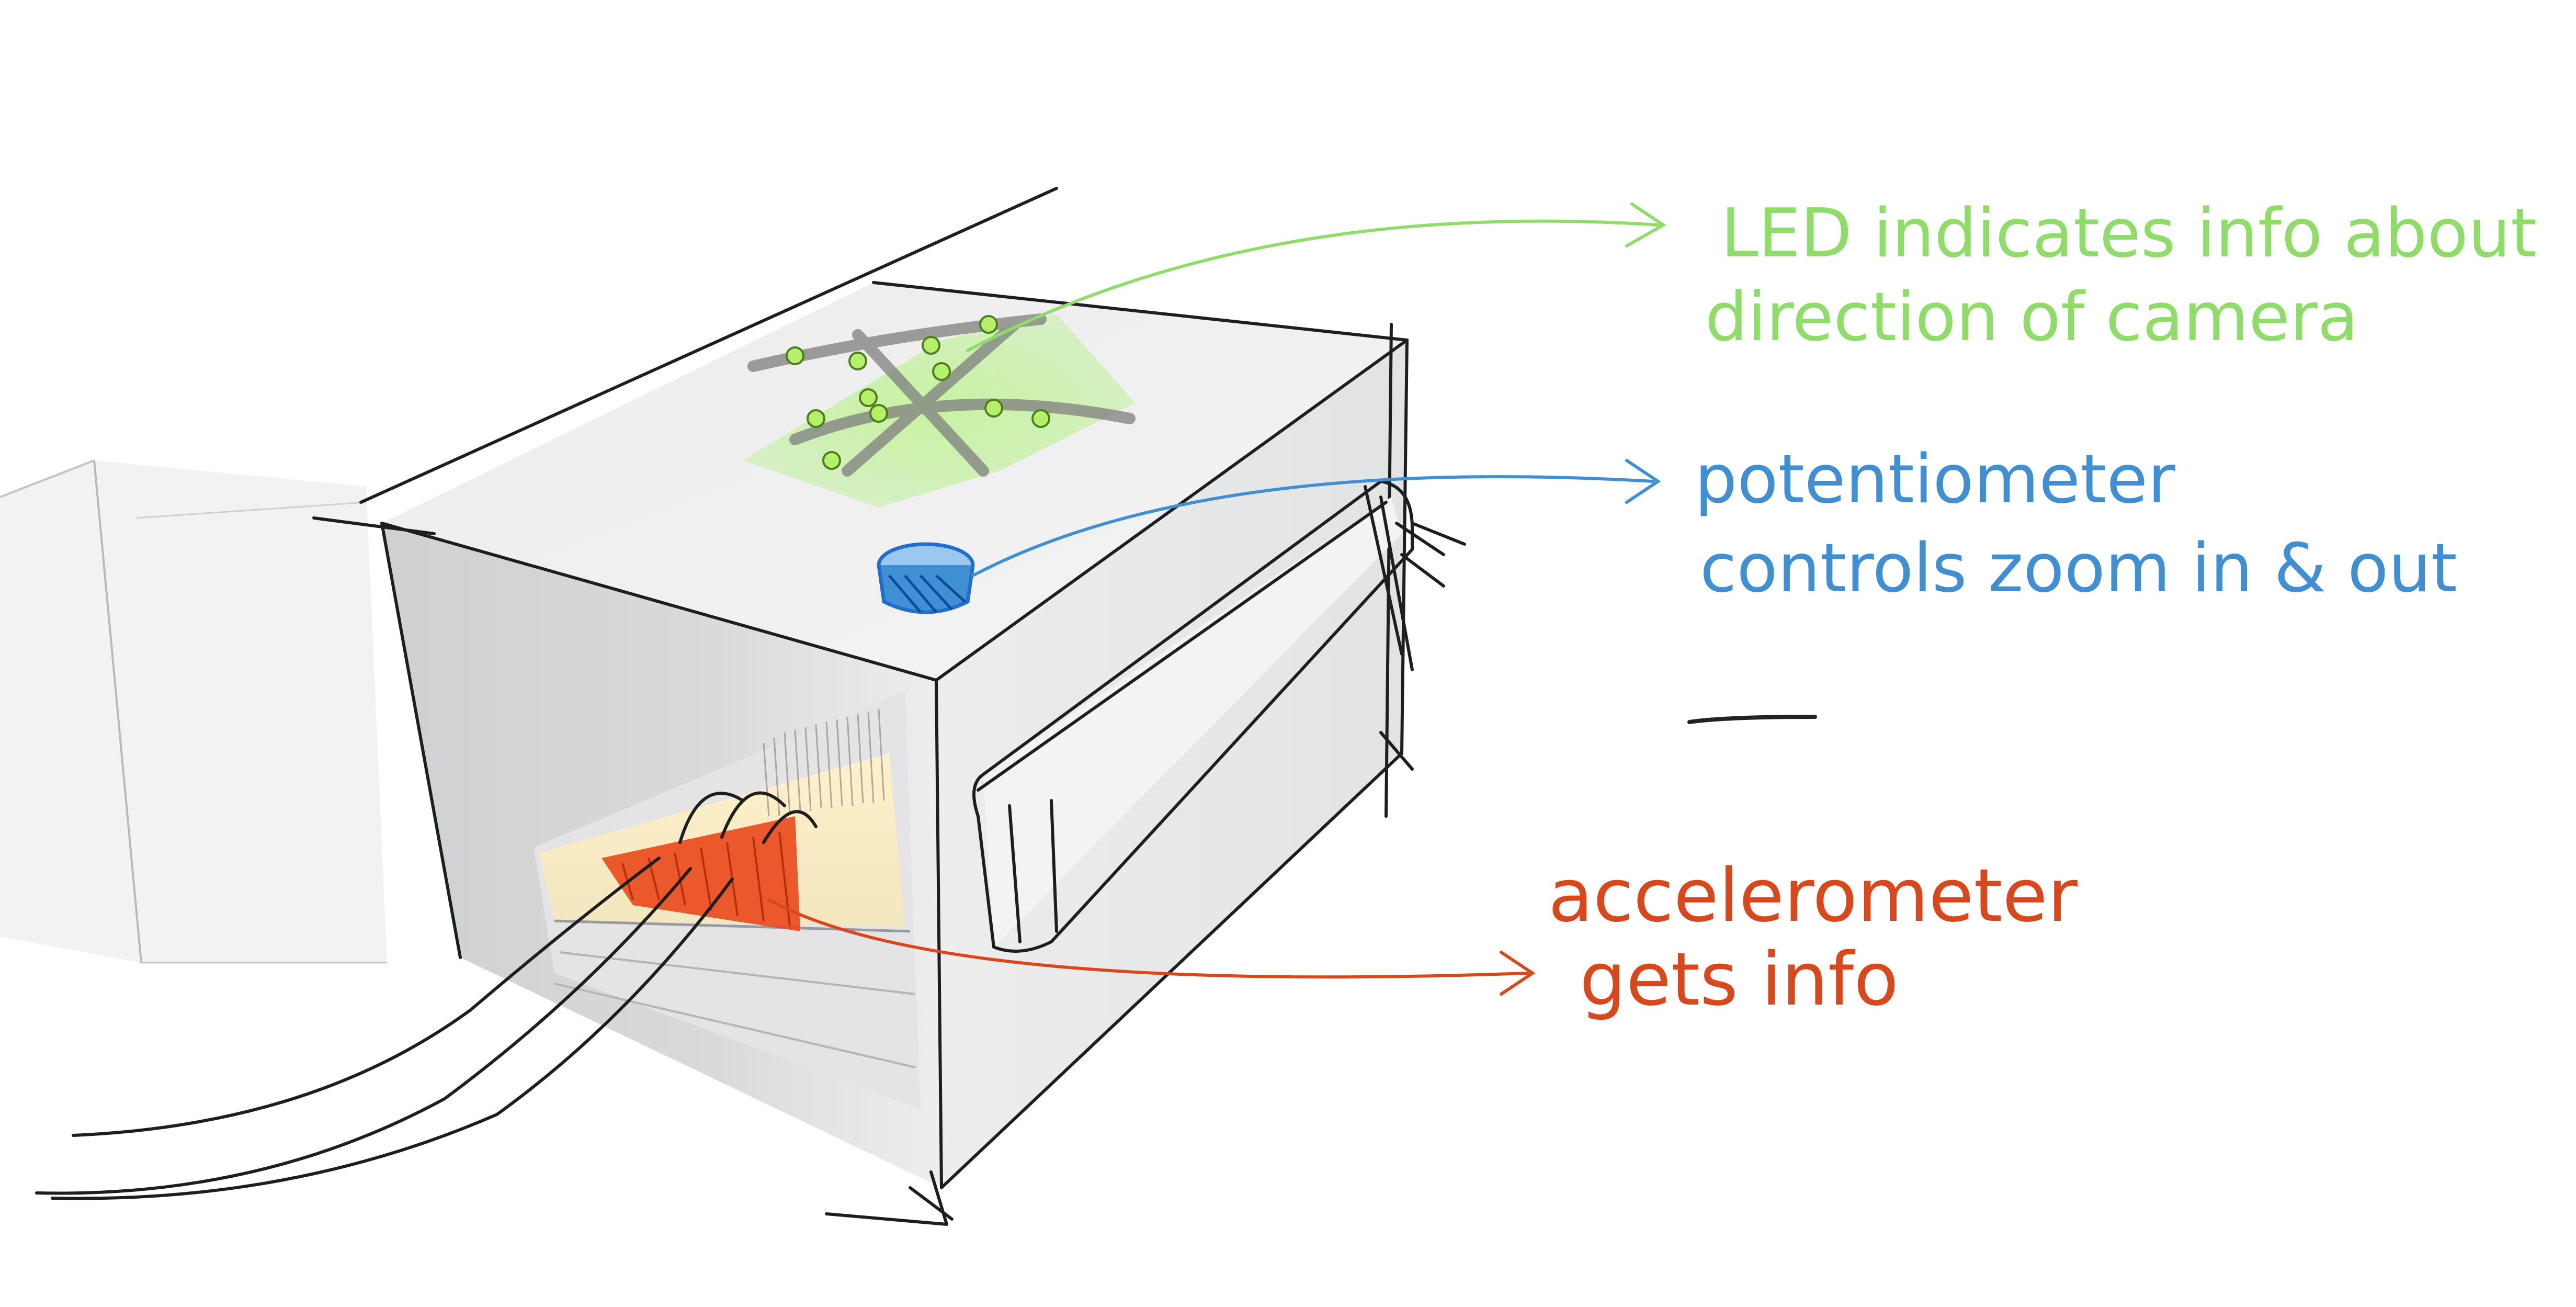 The width and height of the screenshot is (2576, 1307). Describe the element at coordinates (926, 578) in the screenshot. I see `potentiometer-knob` at that location.